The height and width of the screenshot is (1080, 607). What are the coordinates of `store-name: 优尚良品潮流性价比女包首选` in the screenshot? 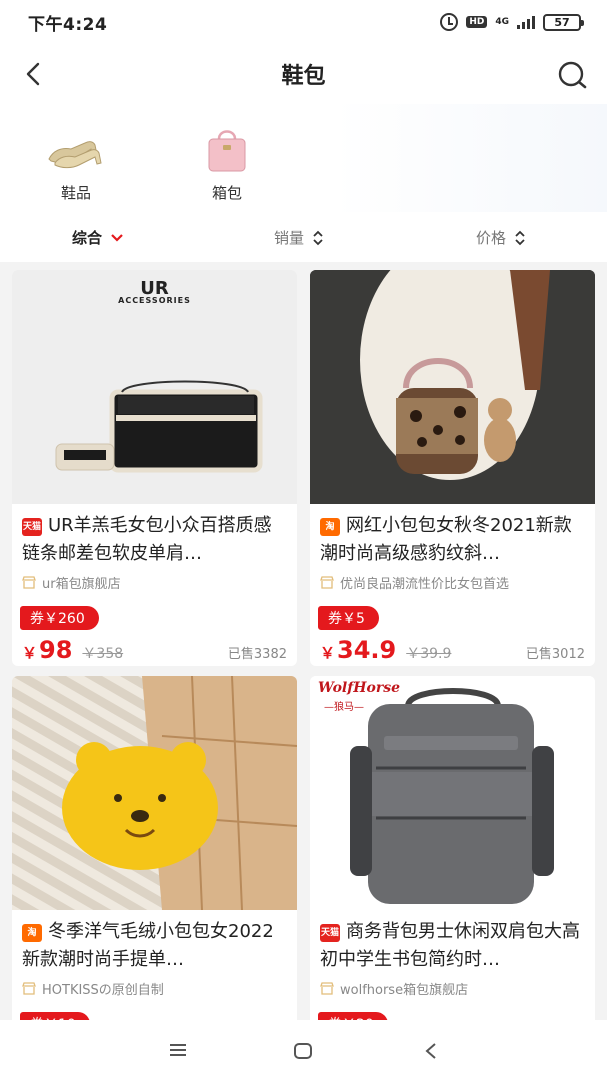 It's located at (425, 584).